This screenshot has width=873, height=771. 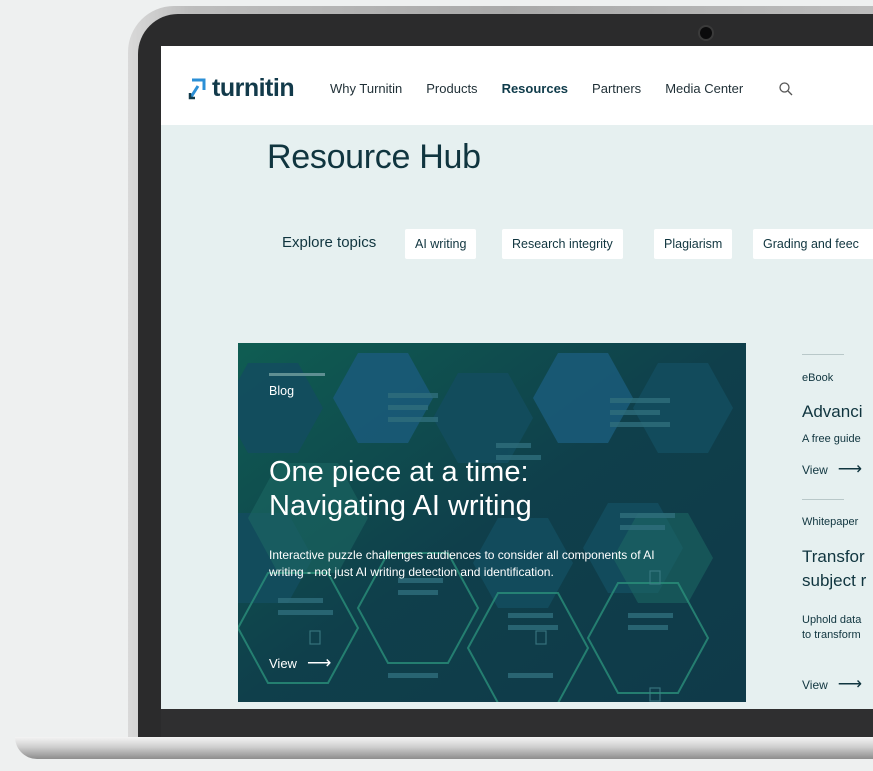 I want to click on nav-item-media-center: Media Center, so click(x=704, y=88).